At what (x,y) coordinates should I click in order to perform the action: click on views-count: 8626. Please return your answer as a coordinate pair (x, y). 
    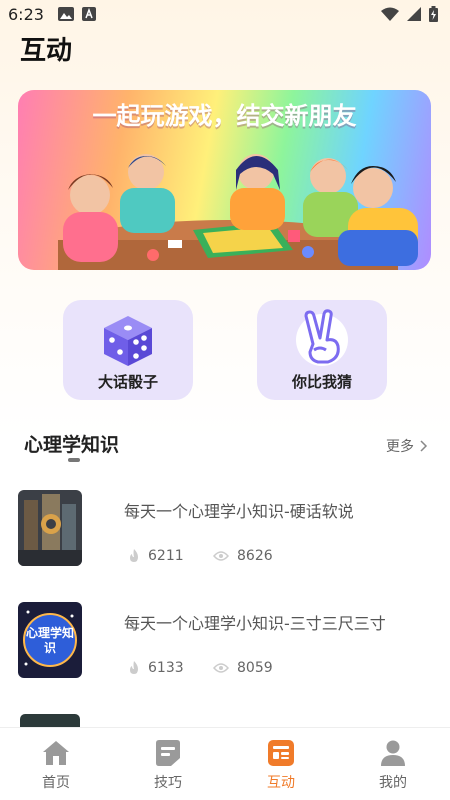
    Looking at the image, I should click on (243, 556).